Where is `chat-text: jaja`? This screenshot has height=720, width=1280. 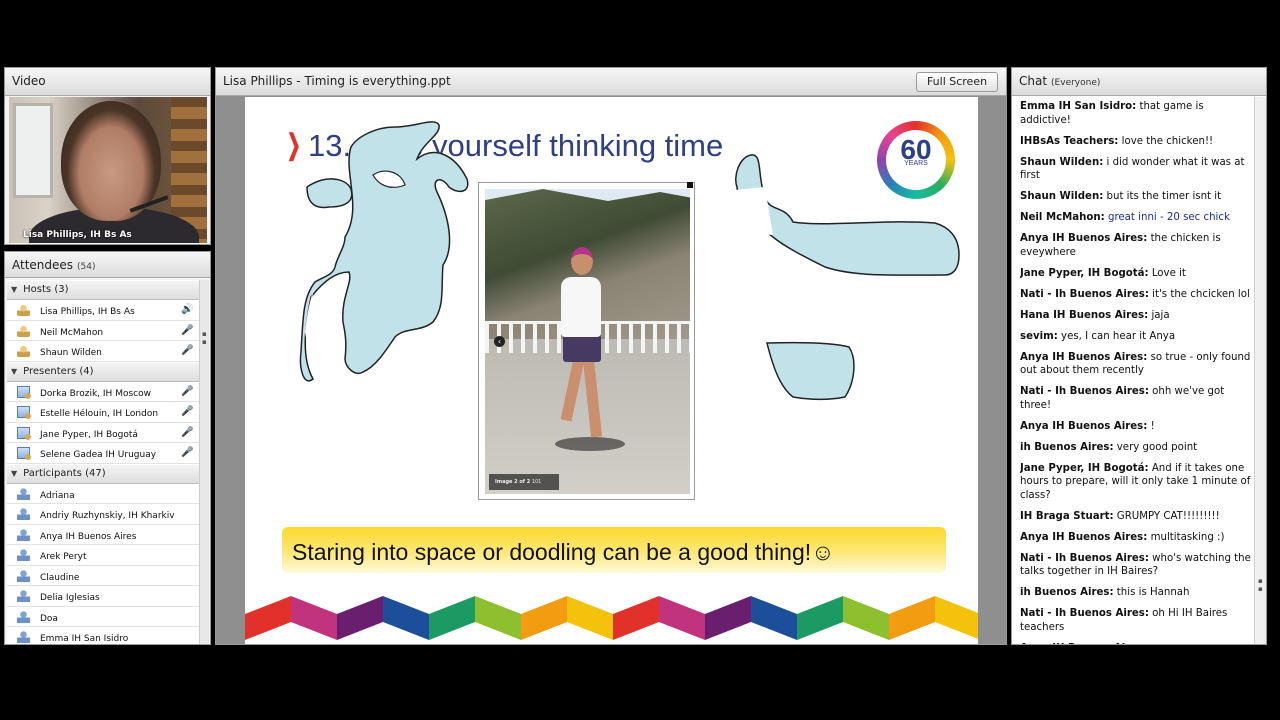 chat-text: jaja is located at coordinates (1160, 315).